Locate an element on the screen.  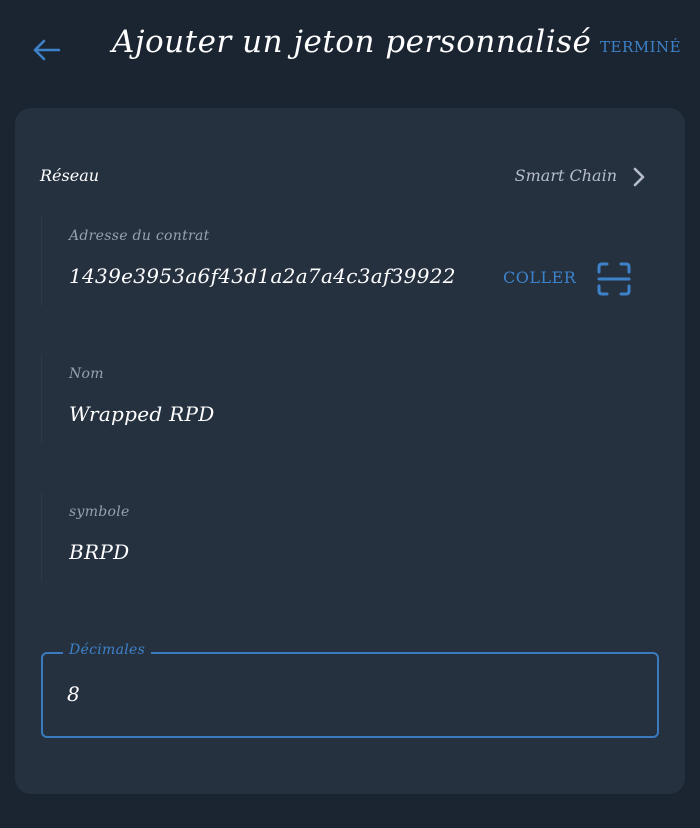
name-field: Nom Wrapped RPD is located at coordinates (350, 399).